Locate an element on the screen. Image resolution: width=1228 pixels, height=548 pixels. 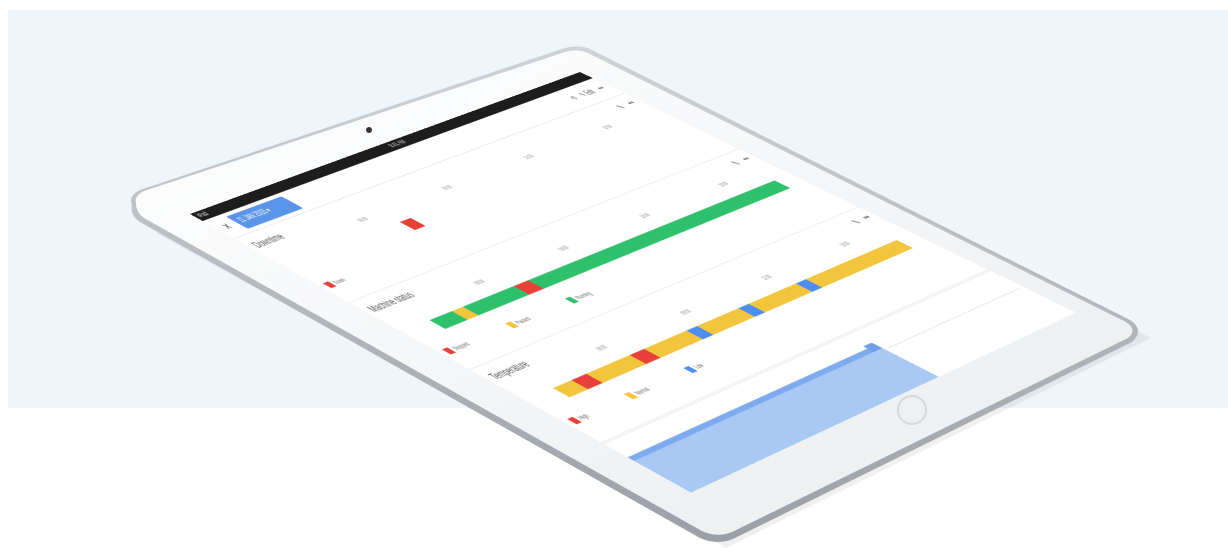
section-title: Downtime is located at coordinates (268, 240).